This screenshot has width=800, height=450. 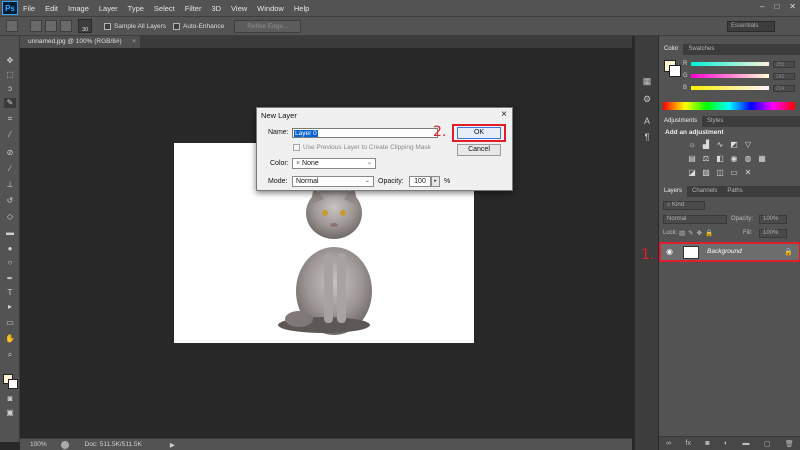 I want to click on eyedropper-tool-icon: ⁄, so click(x=10, y=135).